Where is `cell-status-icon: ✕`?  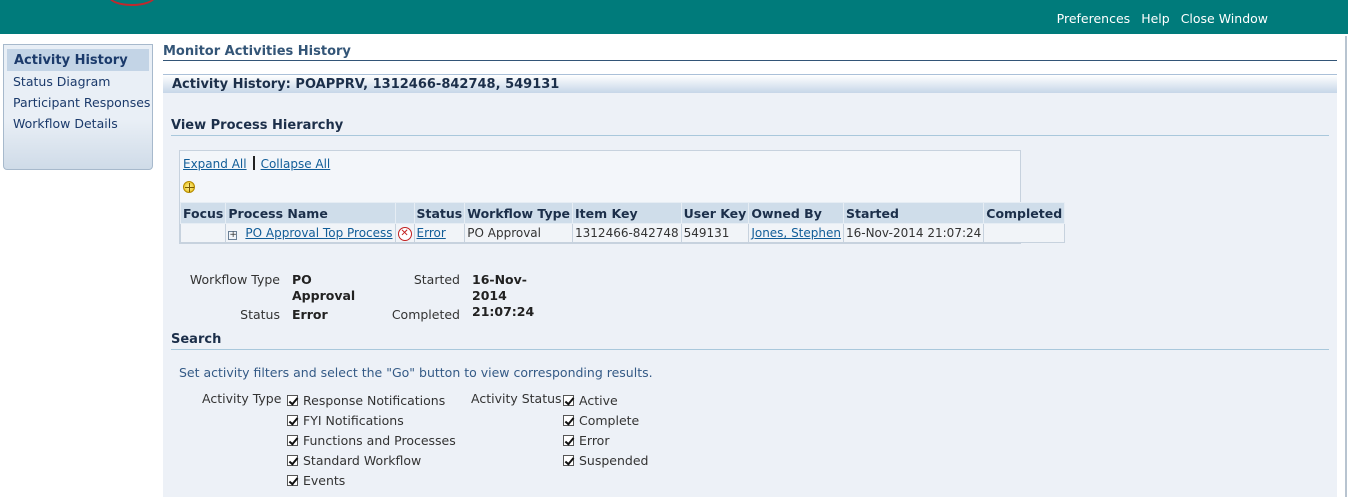 cell-status-icon: ✕ is located at coordinates (404, 233).